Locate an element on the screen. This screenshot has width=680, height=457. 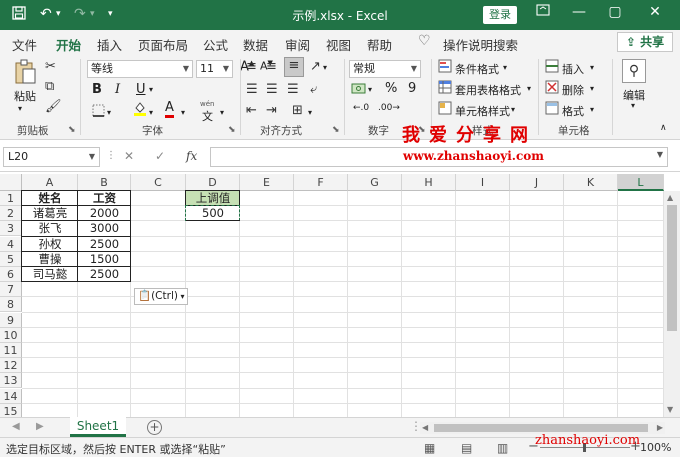
cell-a3: 张飞 is located at coordinates (50, 228).